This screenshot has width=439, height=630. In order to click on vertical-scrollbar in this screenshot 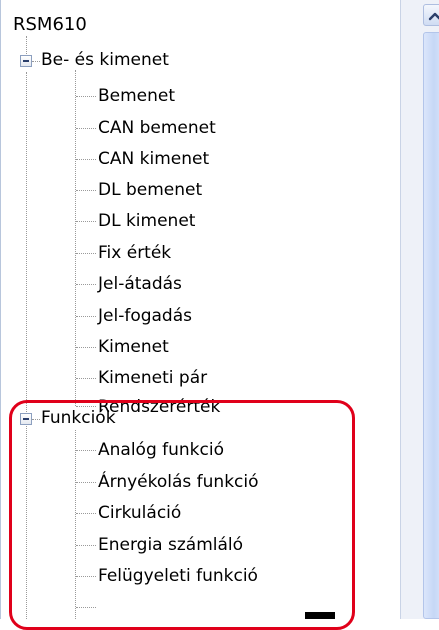, I will do `click(419, 309)`.